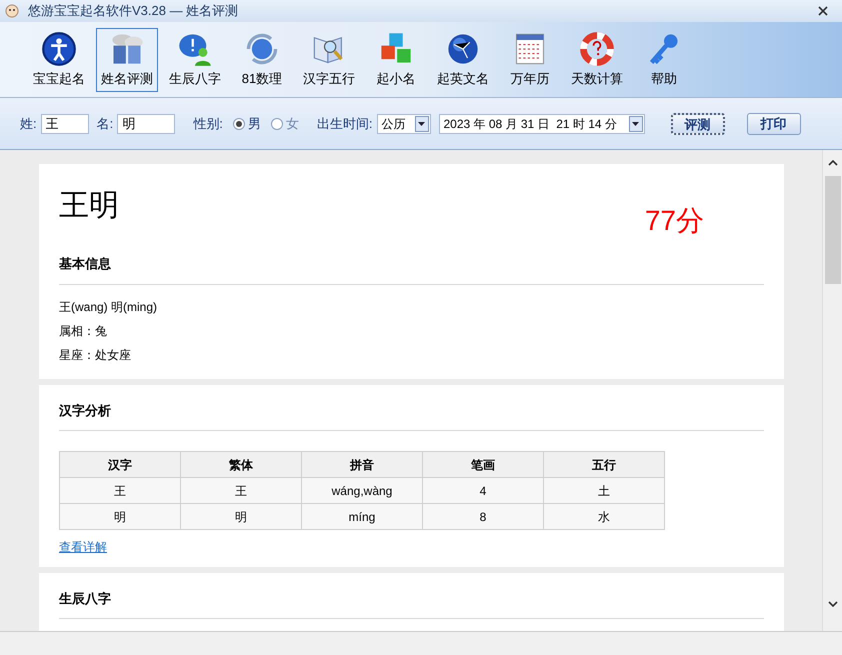 The width and height of the screenshot is (842, 655). Describe the element at coordinates (133, 11) in the screenshot. I see `window-title: 悠游宝宝起名软件V3.28 — 姓名评测` at that location.